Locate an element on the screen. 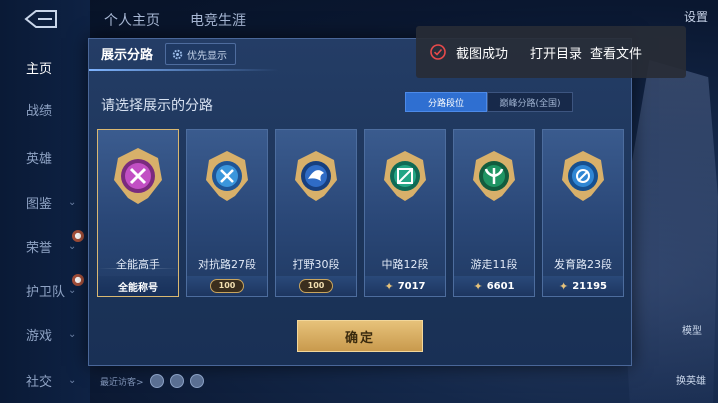  clash-lane-emblem-icon is located at coordinates (227, 176).